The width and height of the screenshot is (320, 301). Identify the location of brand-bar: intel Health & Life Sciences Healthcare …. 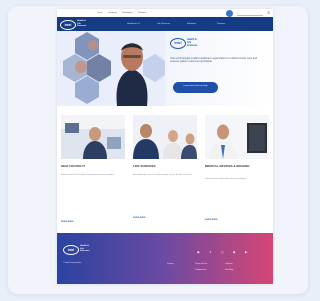
(165, 24).